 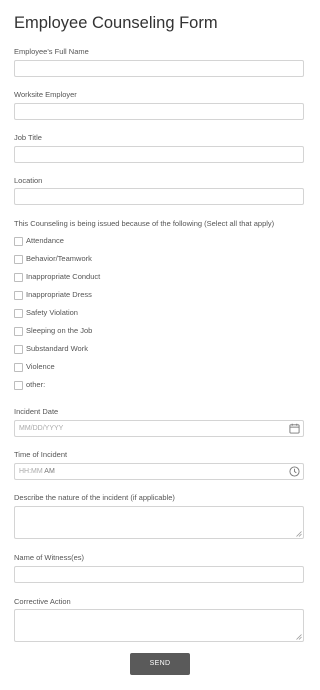 What do you see at coordinates (159, 111) in the screenshot?
I see `worksite-employer-input` at bounding box center [159, 111].